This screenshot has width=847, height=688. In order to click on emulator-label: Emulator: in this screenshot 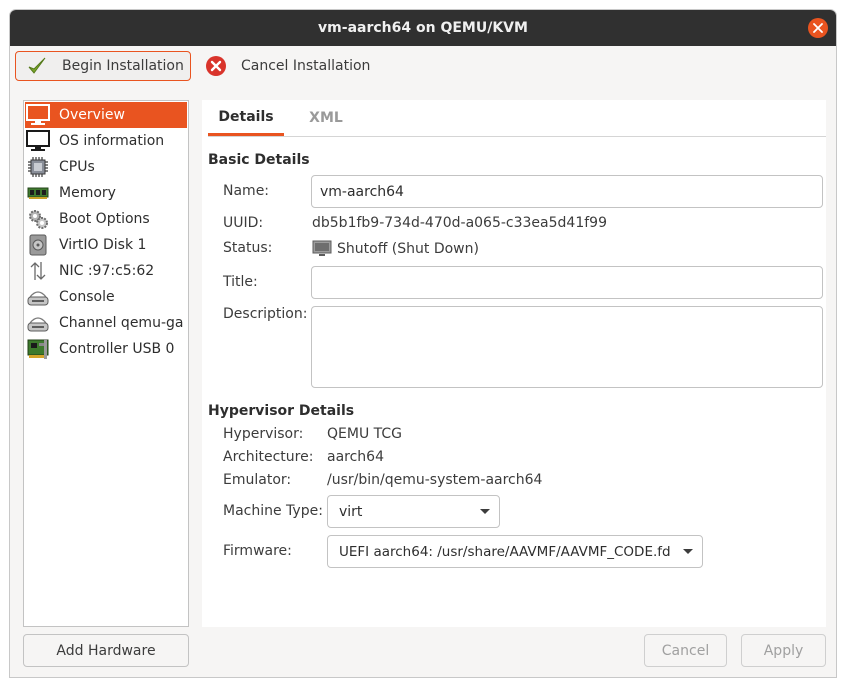, I will do `click(257, 480)`.